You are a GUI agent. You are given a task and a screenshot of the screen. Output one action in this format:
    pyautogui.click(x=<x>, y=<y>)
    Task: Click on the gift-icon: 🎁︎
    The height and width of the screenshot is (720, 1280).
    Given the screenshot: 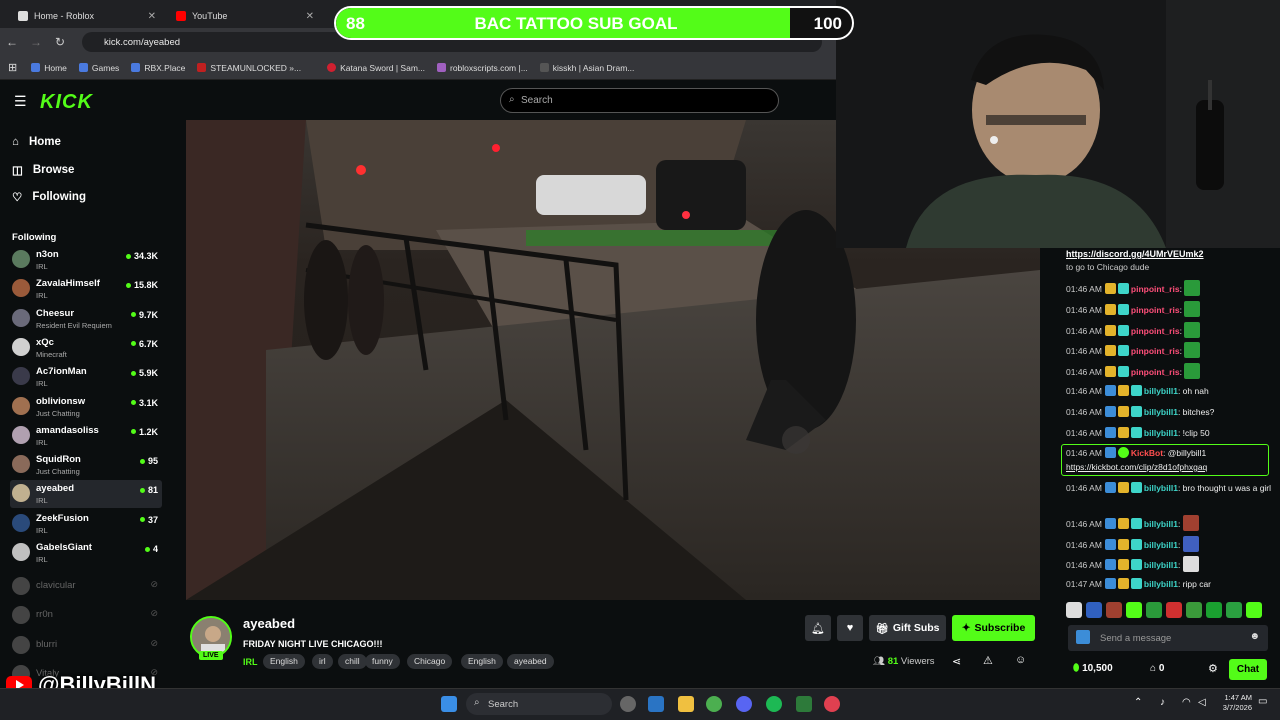 What is the action you would take?
    pyautogui.click(x=882, y=628)
    